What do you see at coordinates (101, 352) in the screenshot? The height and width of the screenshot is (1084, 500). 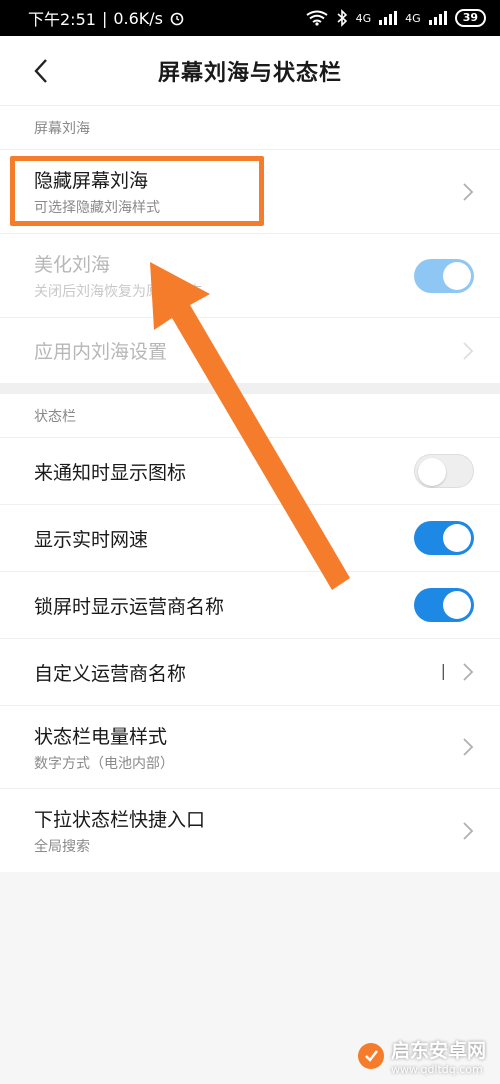 I see `app-notch-label: 应用内刘海设置` at bounding box center [101, 352].